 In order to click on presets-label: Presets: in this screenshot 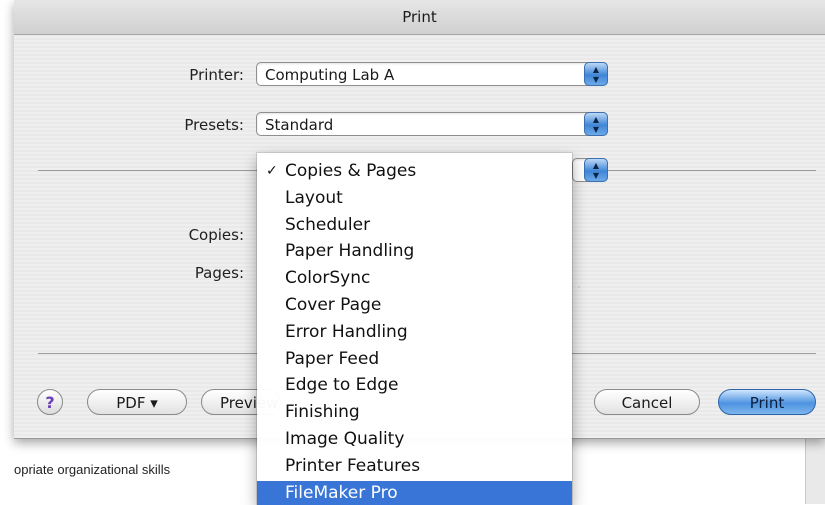, I will do `click(214, 125)`.